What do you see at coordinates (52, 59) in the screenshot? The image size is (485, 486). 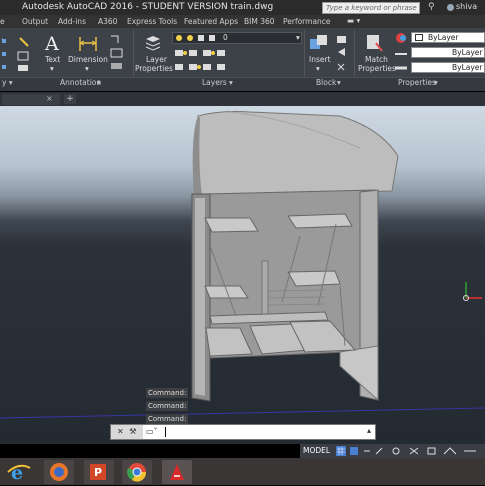 I see `text-button-label: Text` at bounding box center [52, 59].